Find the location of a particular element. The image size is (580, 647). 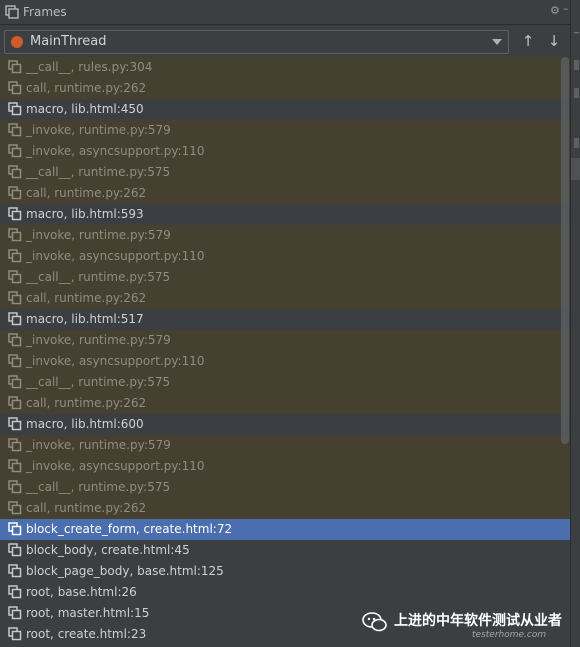

frame-row: root, base.html:26 is located at coordinates (285, 592).